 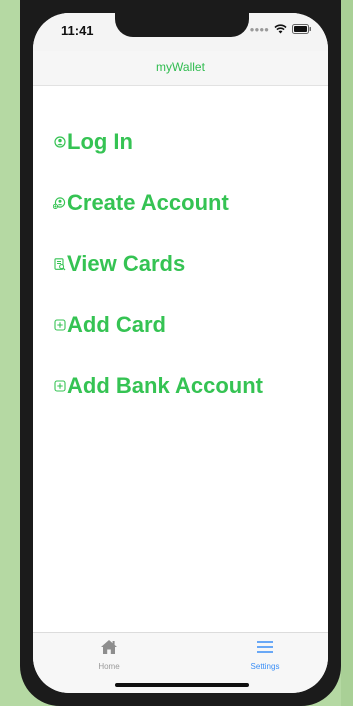 What do you see at coordinates (188, 325) in the screenshot?
I see `add-card-button: Add Card` at bounding box center [188, 325].